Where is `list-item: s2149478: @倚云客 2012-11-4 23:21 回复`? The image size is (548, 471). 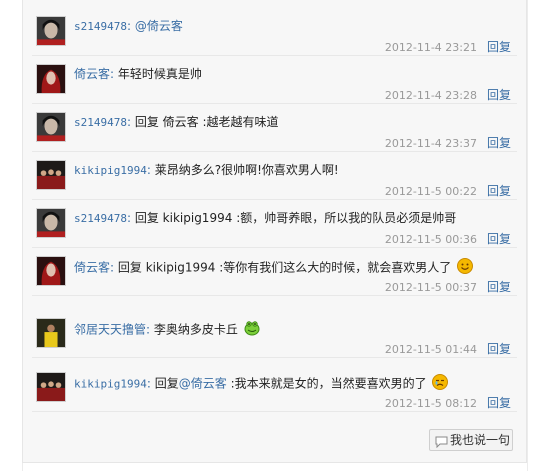
list-item: s2149478: @倚云客 2012-11-4 23:21 回复 is located at coordinates (274, 34).